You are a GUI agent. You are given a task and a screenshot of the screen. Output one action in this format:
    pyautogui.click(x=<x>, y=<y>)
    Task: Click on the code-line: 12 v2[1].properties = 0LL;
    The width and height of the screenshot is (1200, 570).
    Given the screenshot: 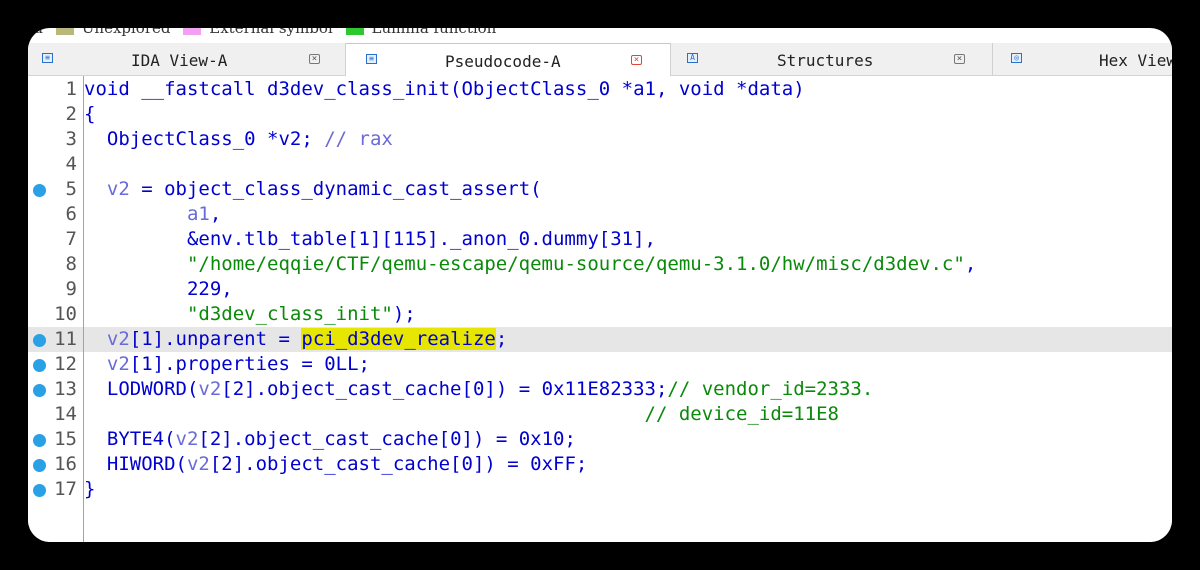 What is the action you would take?
    pyautogui.click(x=600, y=364)
    